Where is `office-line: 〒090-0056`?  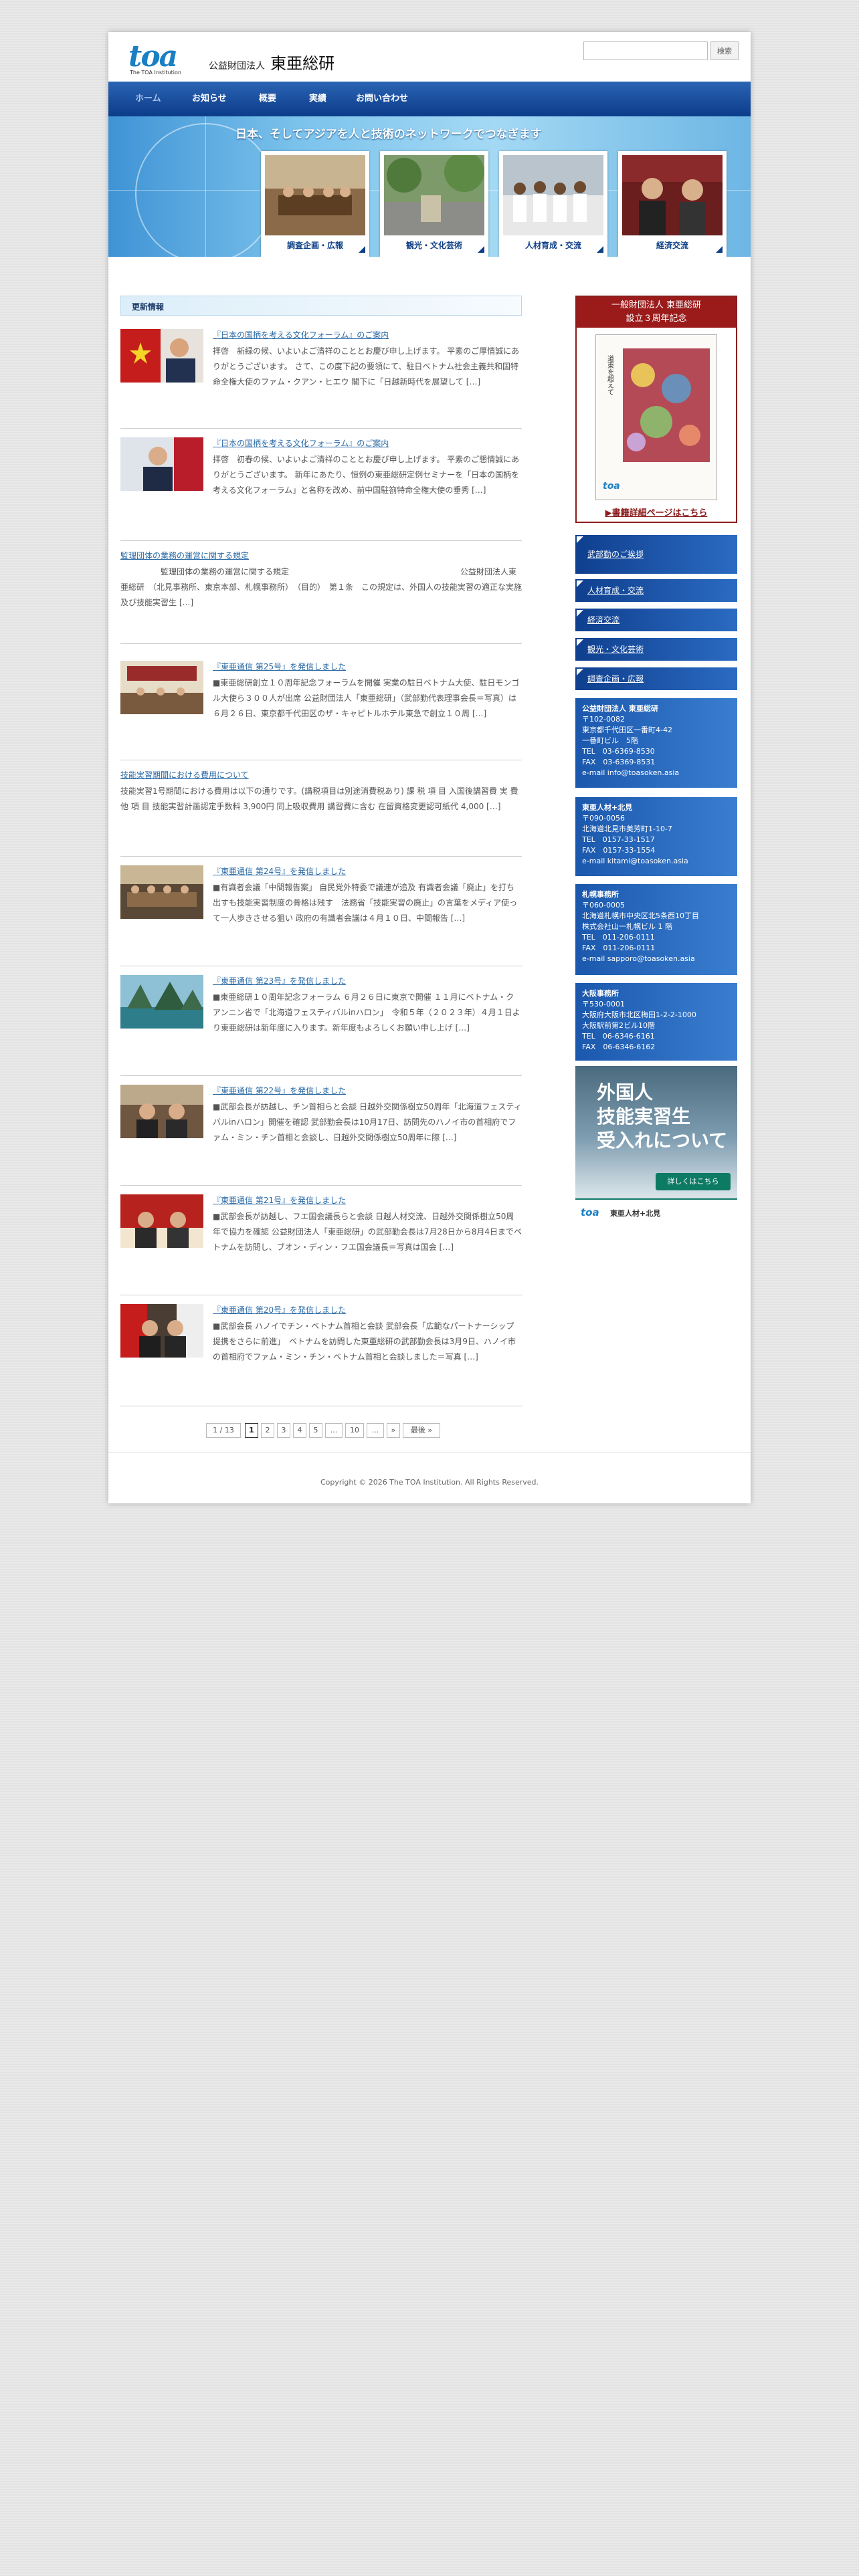
office-line: 〒090-0056 is located at coordinates (603, 818).